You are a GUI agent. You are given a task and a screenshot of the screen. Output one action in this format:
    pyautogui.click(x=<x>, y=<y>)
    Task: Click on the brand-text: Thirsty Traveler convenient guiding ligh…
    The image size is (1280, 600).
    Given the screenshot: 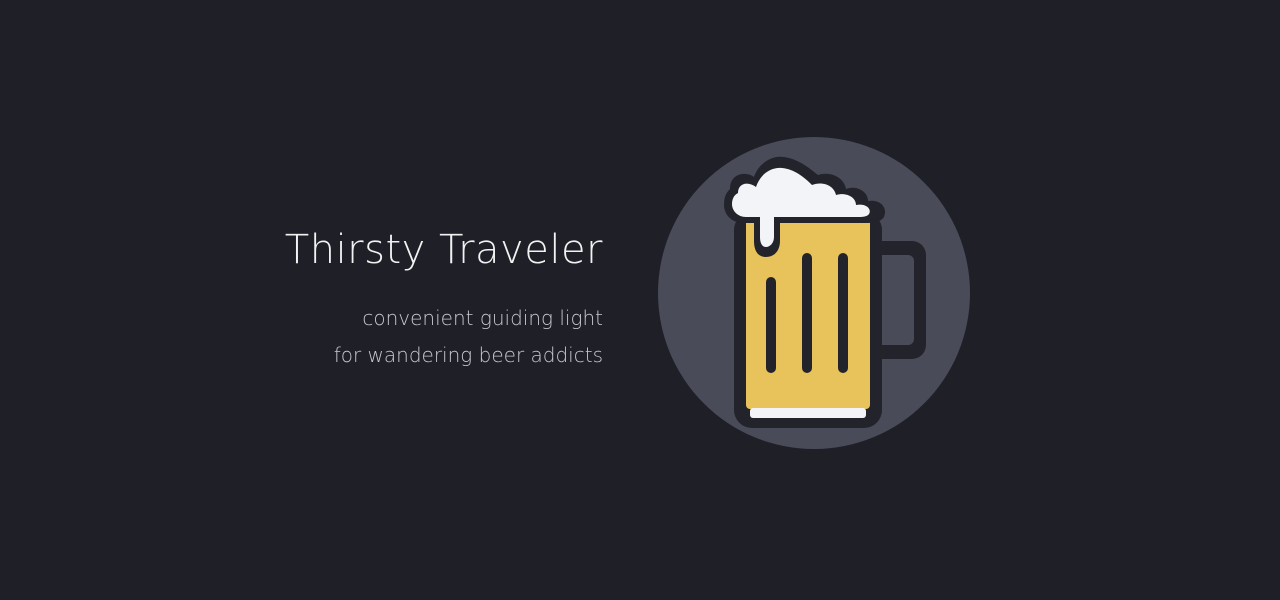 What is the action you would take?
    pyautogui.click(x=444, y=299)
    